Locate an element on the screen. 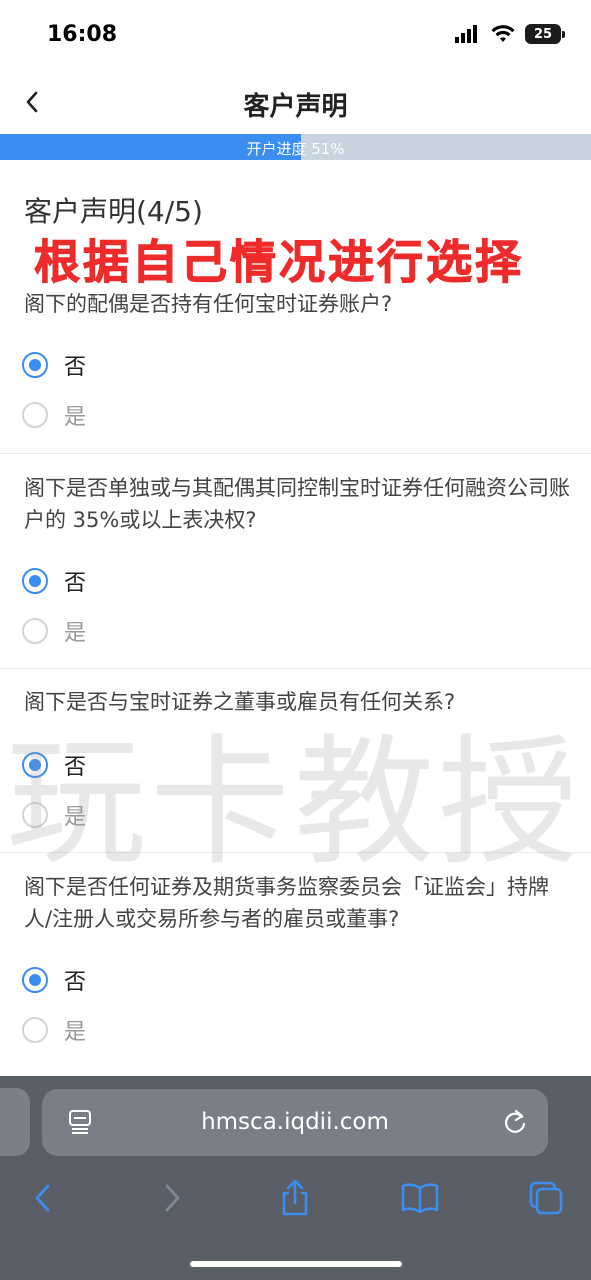 The width and height of the screenshot is (591, 1280). home-indicator is located at coordinates (296, 1264).